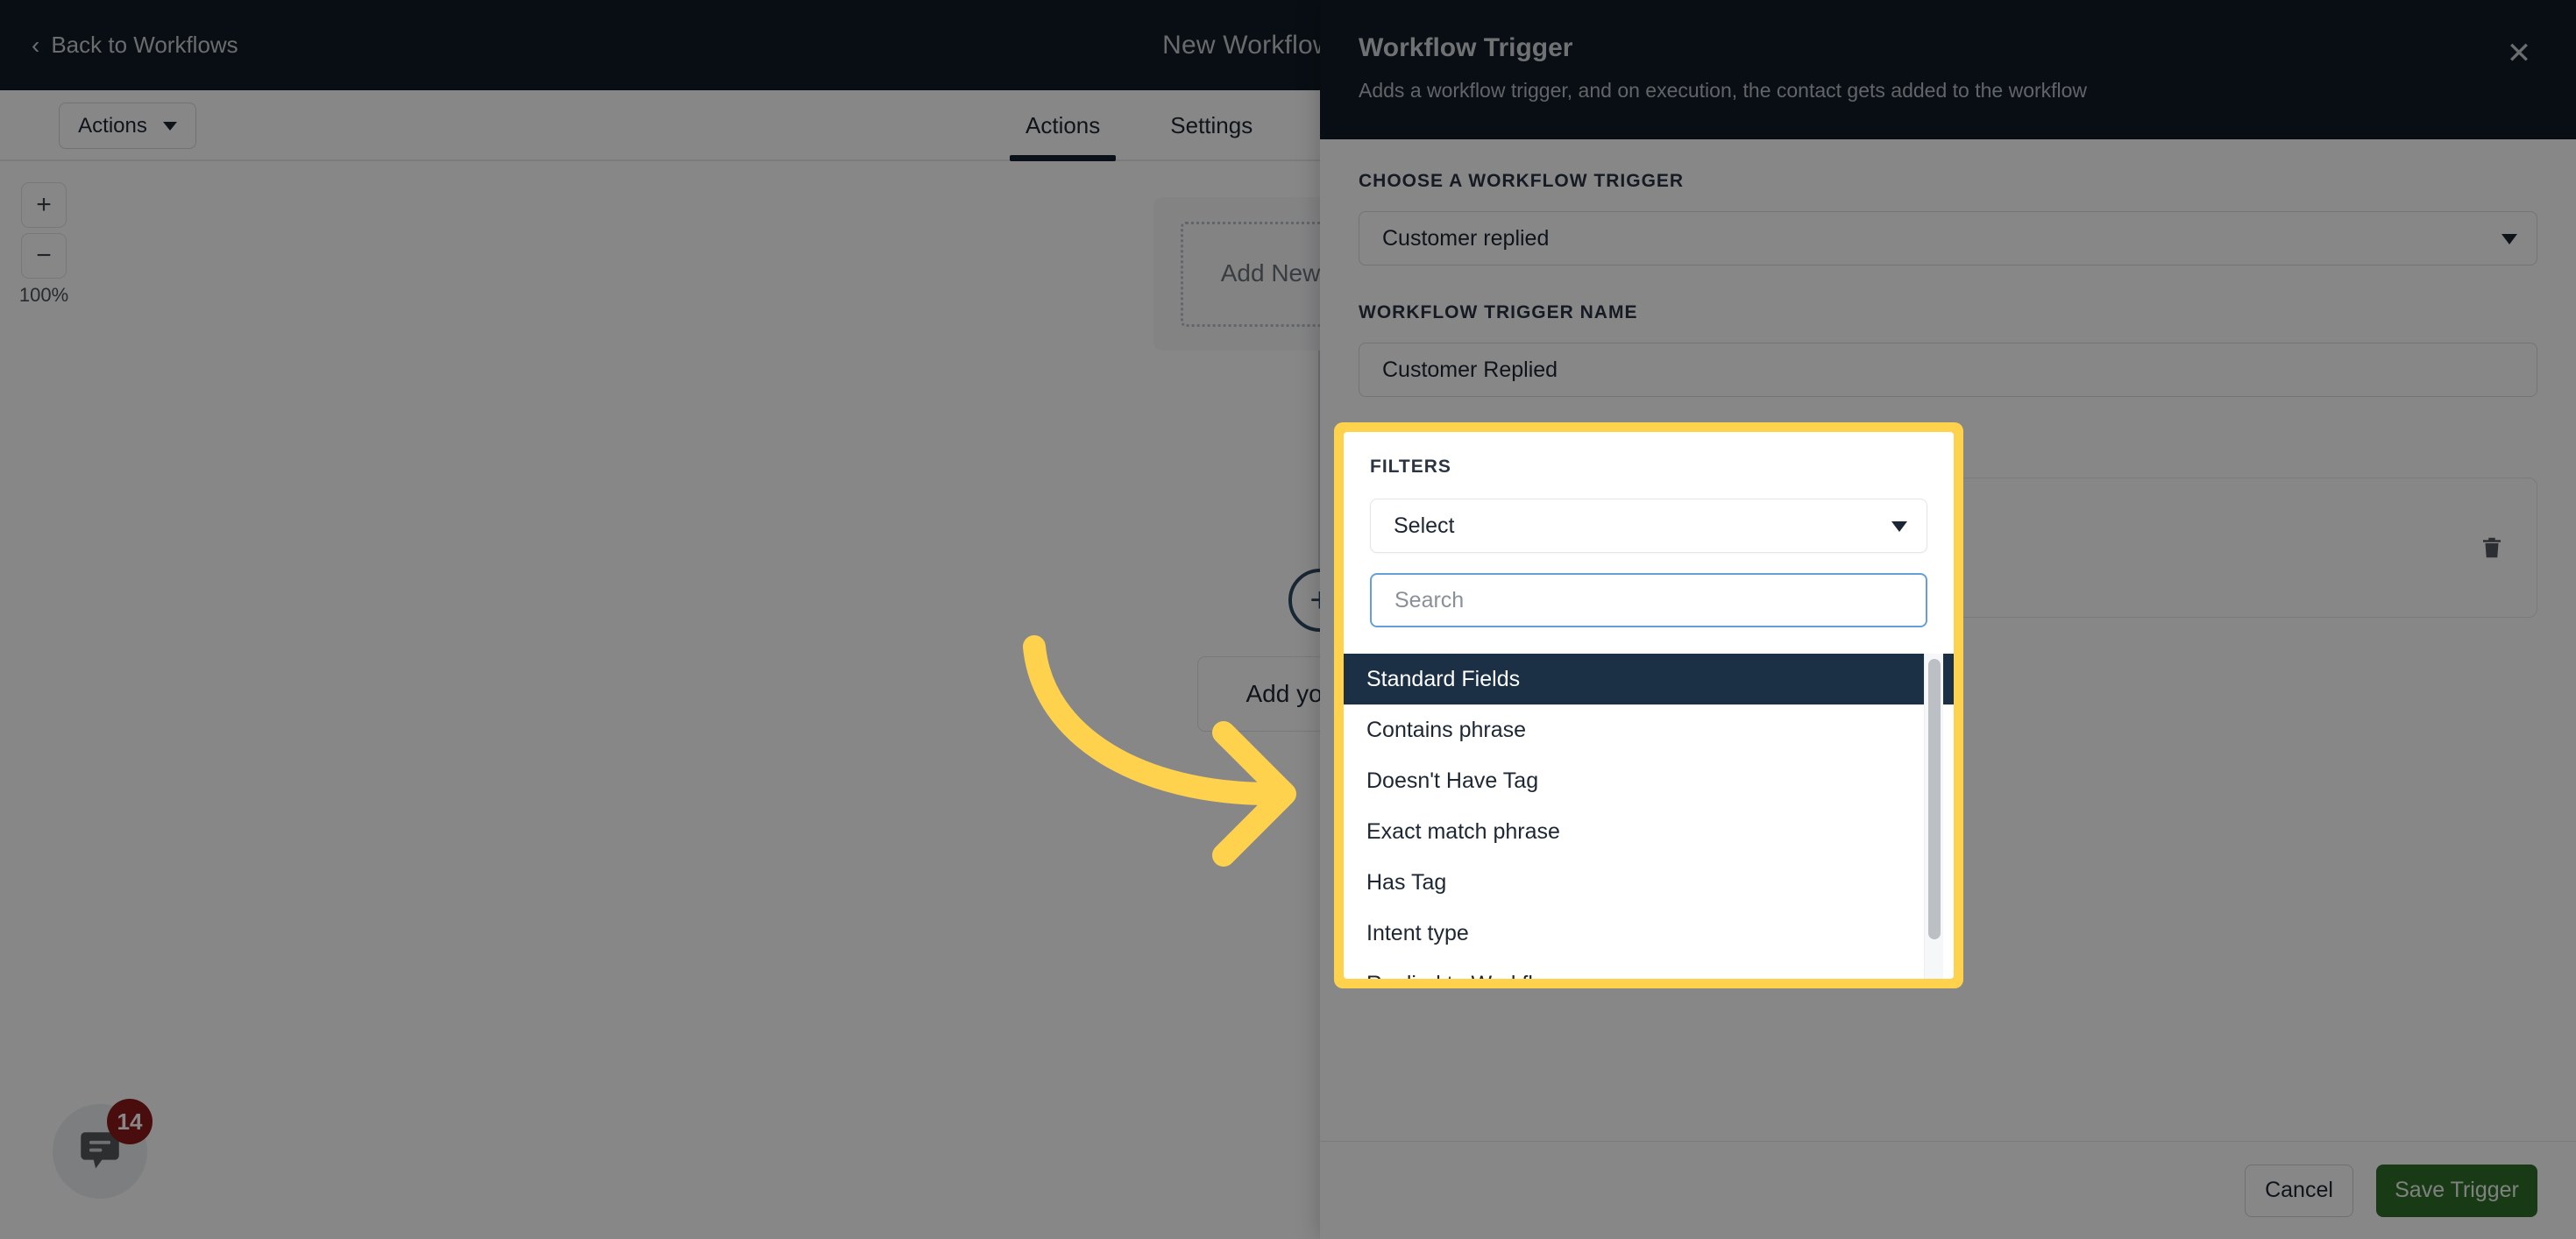  I want to click on tab-settings: Settings, so click(1211, 125).